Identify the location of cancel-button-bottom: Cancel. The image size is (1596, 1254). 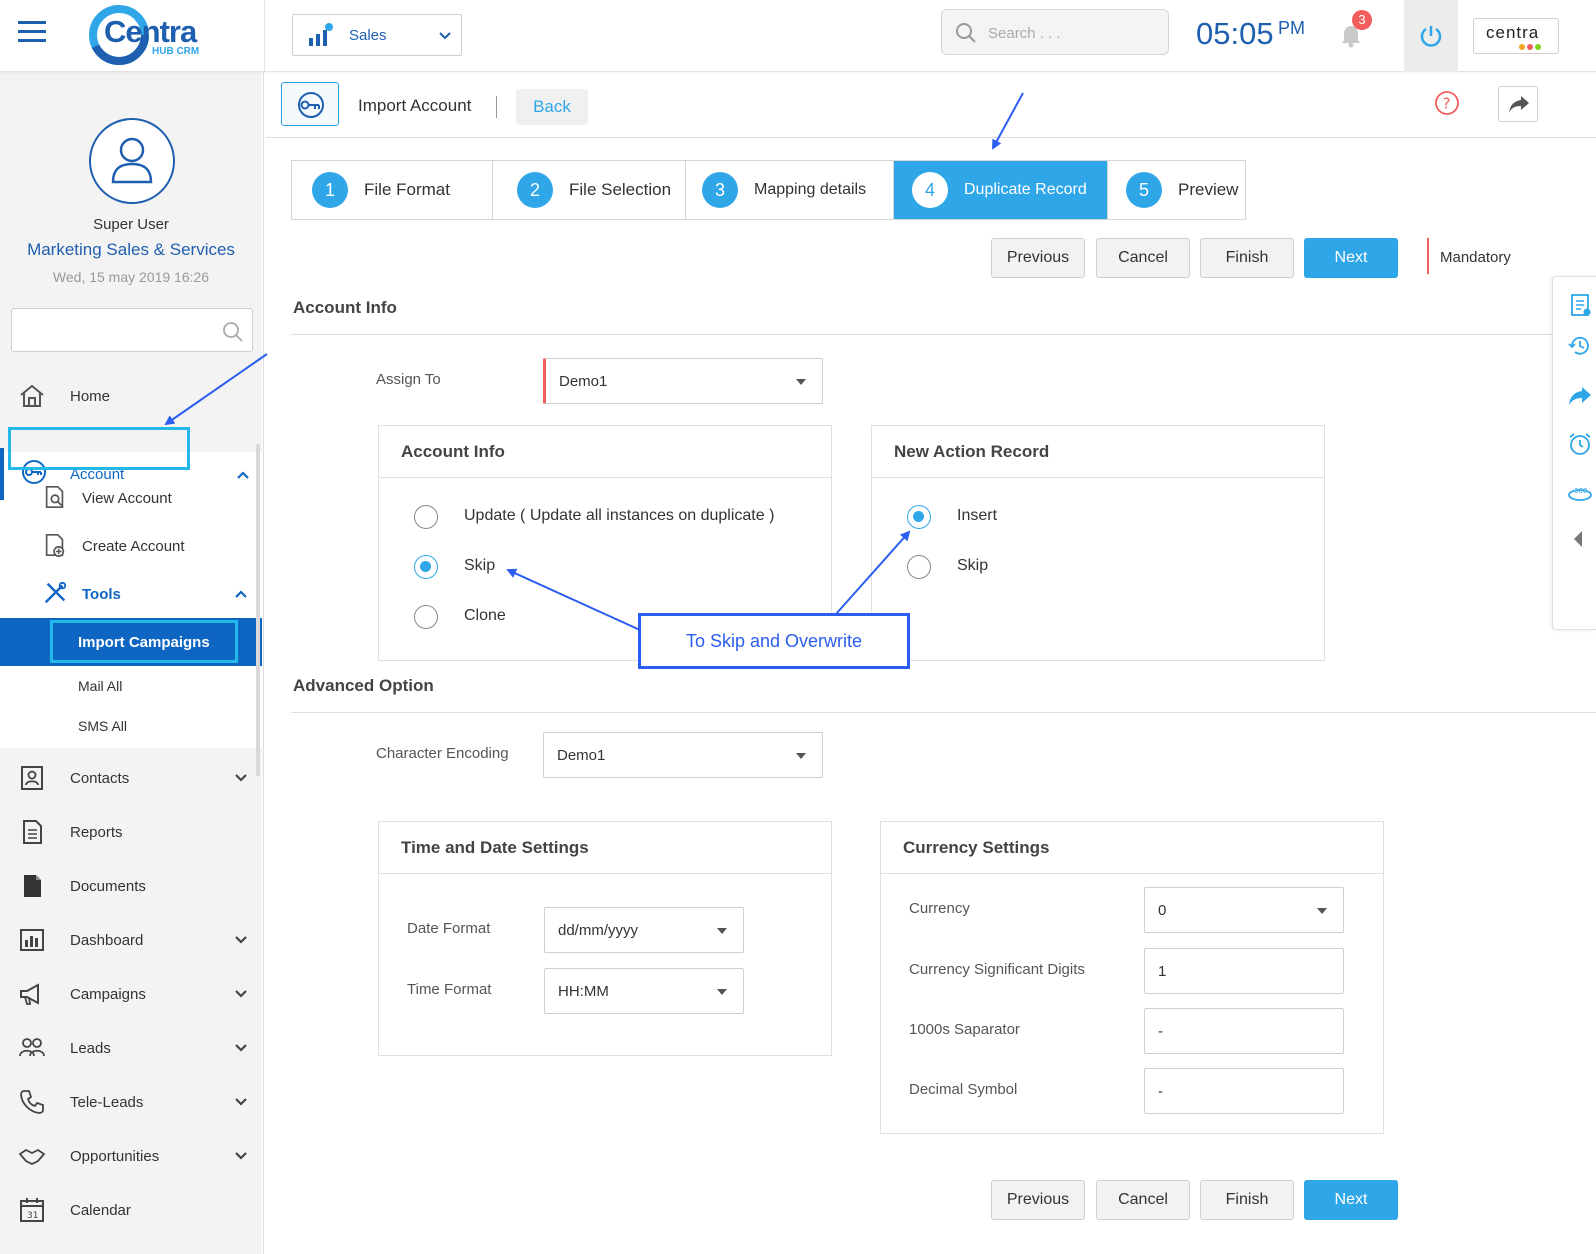
(1143, 1200).